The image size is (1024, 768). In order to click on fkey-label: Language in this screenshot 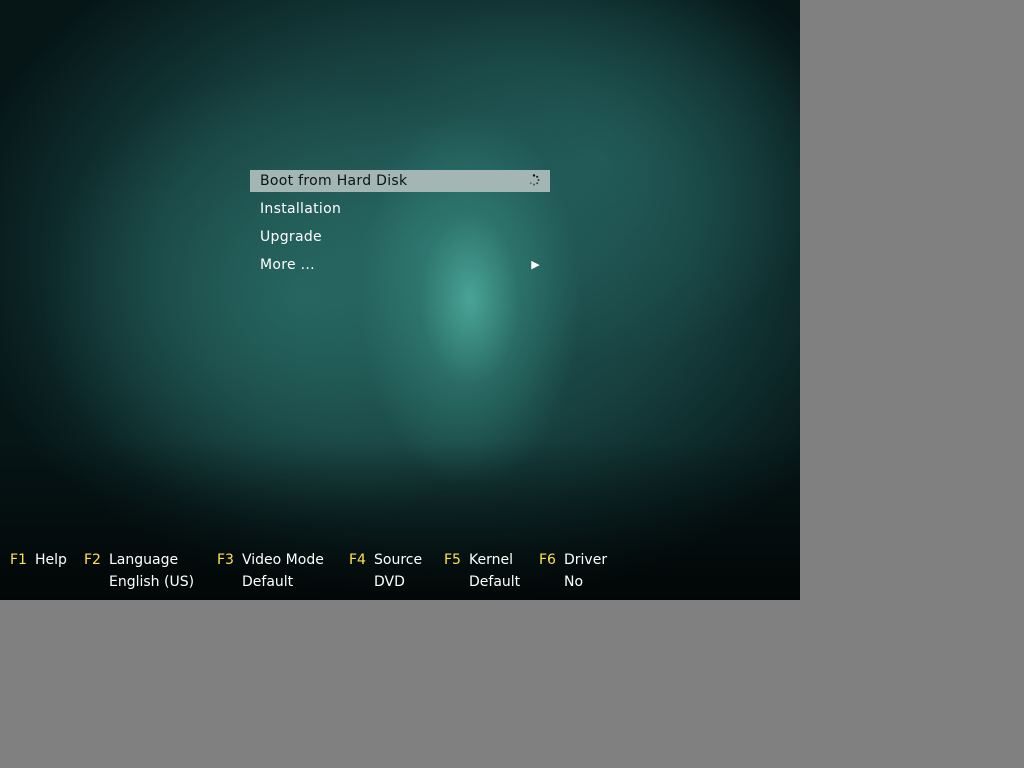, I will do `click(144, 560)`.